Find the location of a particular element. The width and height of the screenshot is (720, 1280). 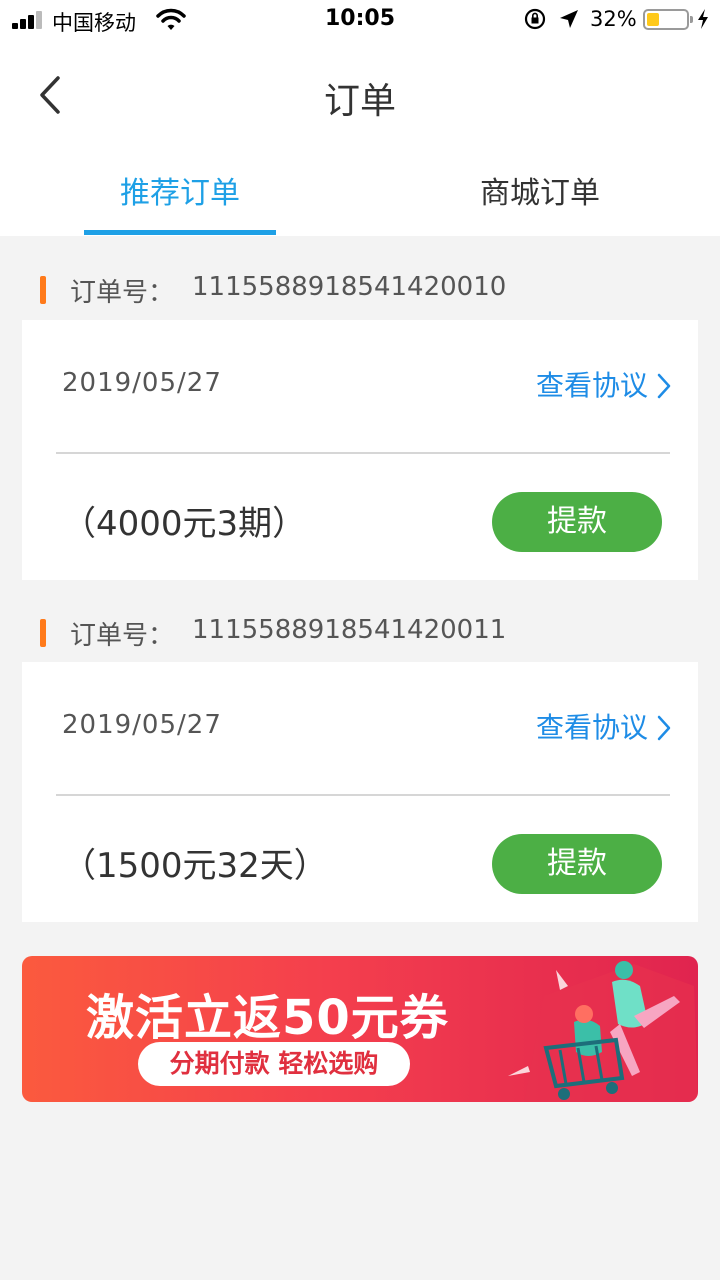

order-header: 订单号： 1115588918541420011 is located at coordinates (360, 638).